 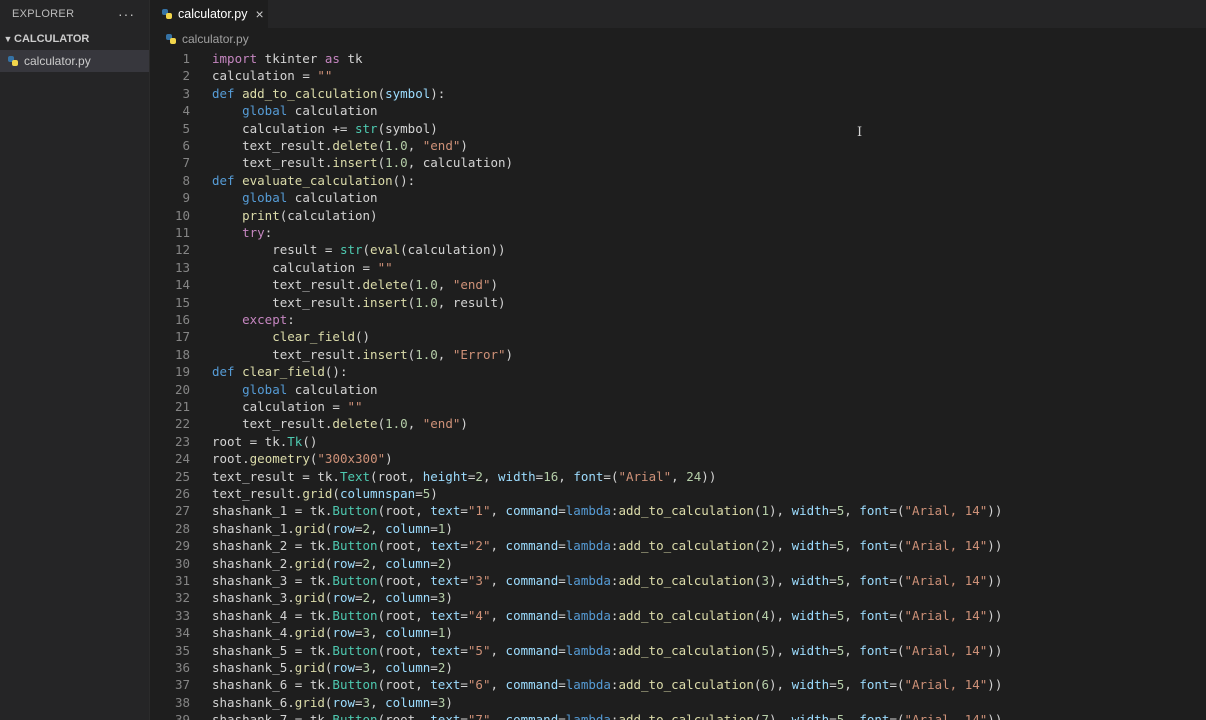 I want to click on code-line: 8 def evaluate_calculation():, so click(x=282, y=180).